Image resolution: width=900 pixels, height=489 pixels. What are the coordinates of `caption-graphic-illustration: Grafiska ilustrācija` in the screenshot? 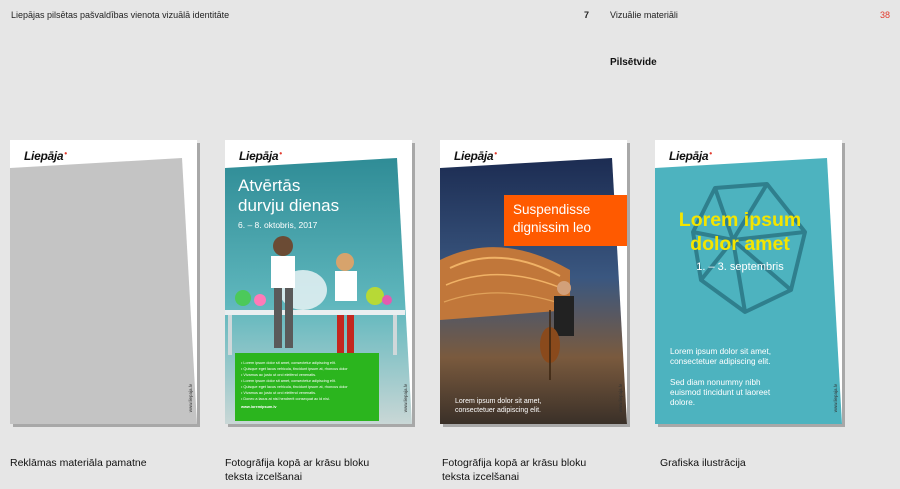 It's located at (703, 463).